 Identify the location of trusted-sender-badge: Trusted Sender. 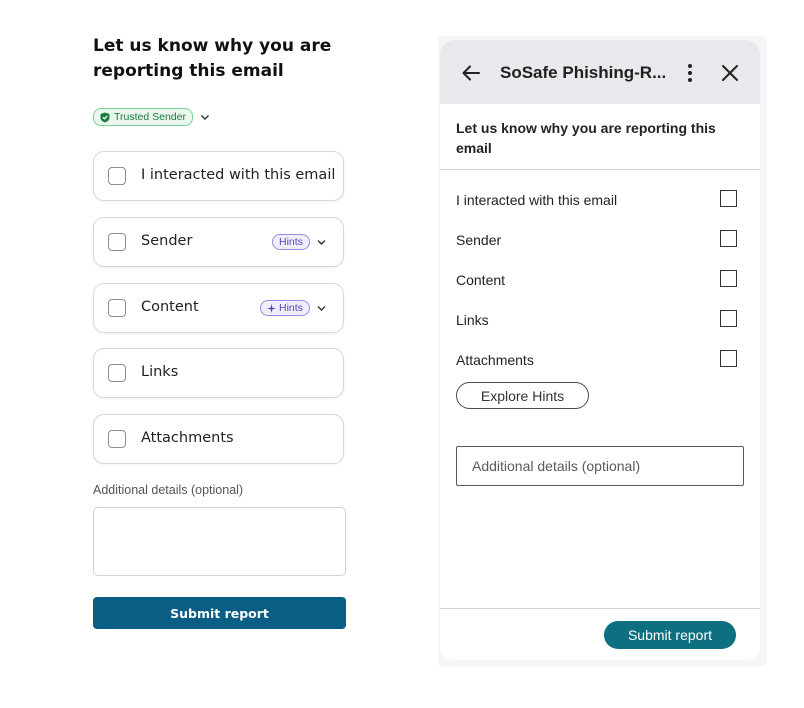
(143, 117).